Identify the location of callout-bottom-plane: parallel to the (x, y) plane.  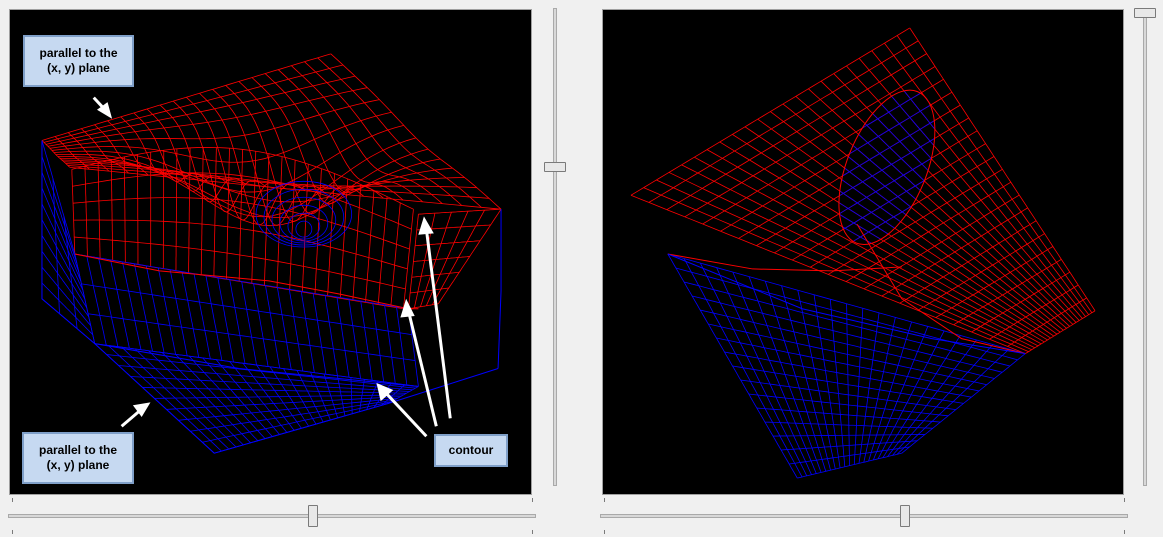
(78, 458).